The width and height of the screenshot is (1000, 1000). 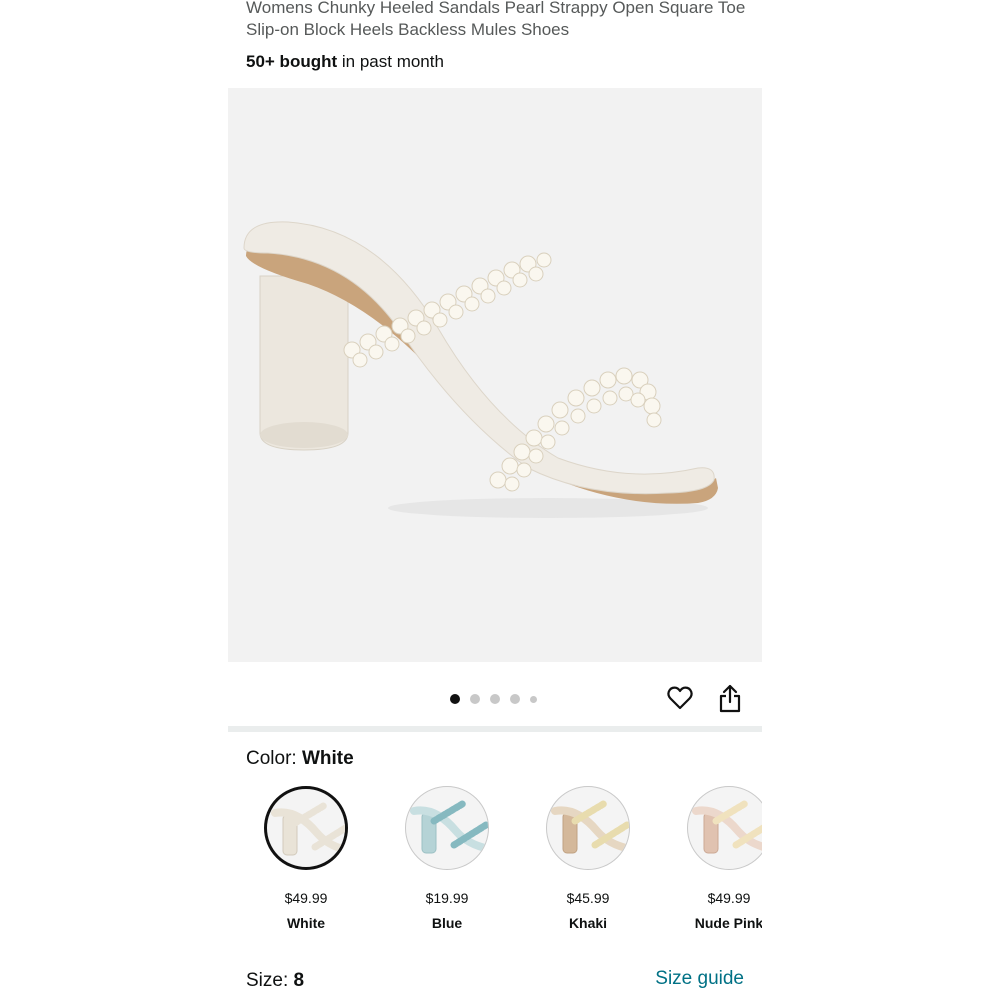 What do you see at coordinates (327, 758) in the screenshot?
I see `selected-color: White` at bounding box center [327, 758].